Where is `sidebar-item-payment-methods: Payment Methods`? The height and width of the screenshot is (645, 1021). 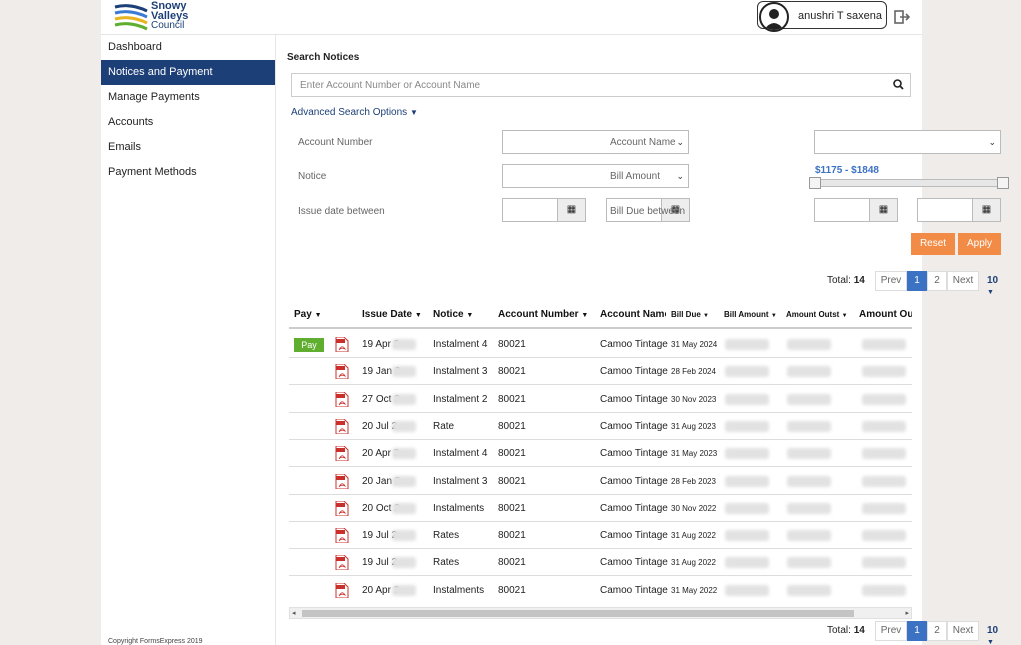 sidebar-item-payment-methods: Payment Methods is located at coordinates (188, 172).